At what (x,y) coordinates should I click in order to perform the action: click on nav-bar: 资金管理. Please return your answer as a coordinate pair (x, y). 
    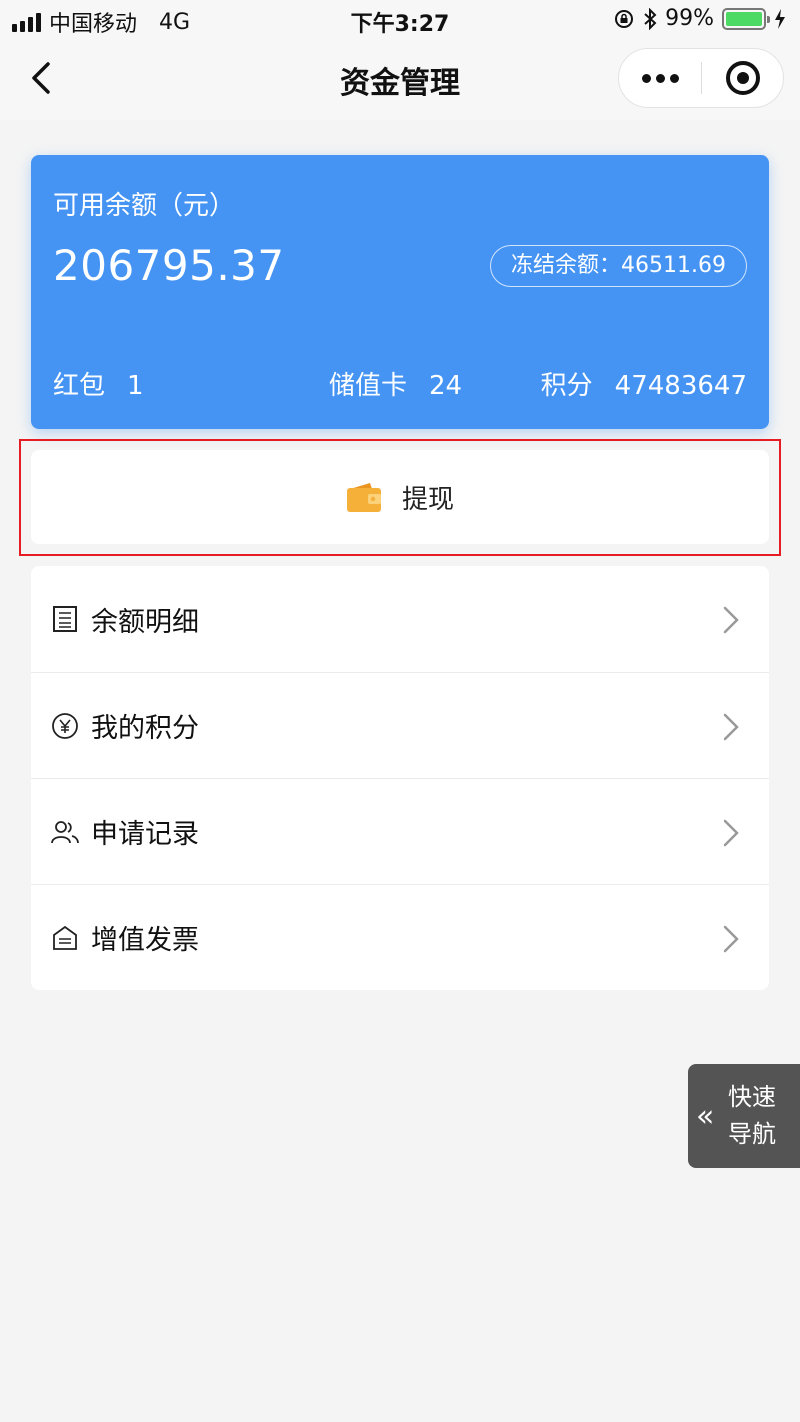
    Looking at the image, I should click on (400, 80).